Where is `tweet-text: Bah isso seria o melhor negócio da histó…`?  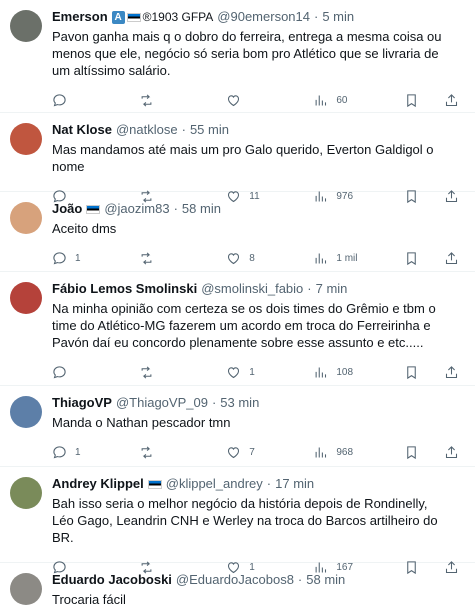 tweet-text: Bah isso seria o melhor negócio da histó… is located at coordinates (245, 520).